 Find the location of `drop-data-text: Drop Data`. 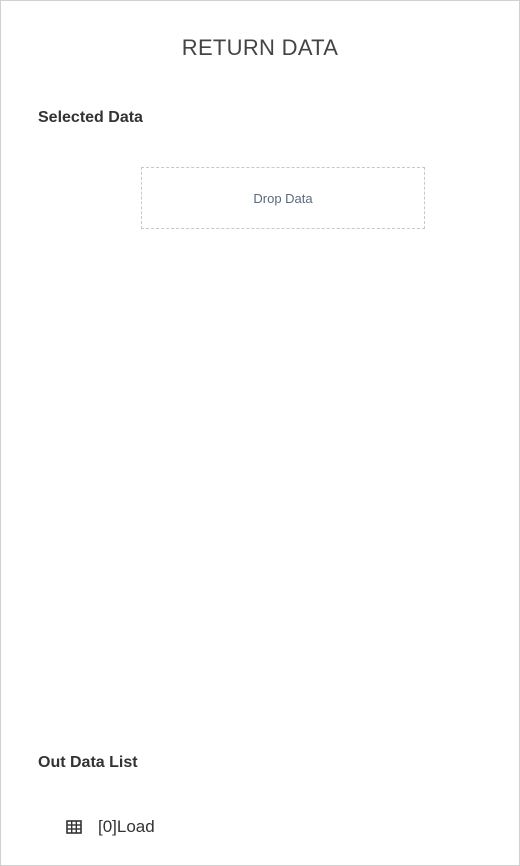

drop-data-text: Drop Data is located at coordinates (283, 198).